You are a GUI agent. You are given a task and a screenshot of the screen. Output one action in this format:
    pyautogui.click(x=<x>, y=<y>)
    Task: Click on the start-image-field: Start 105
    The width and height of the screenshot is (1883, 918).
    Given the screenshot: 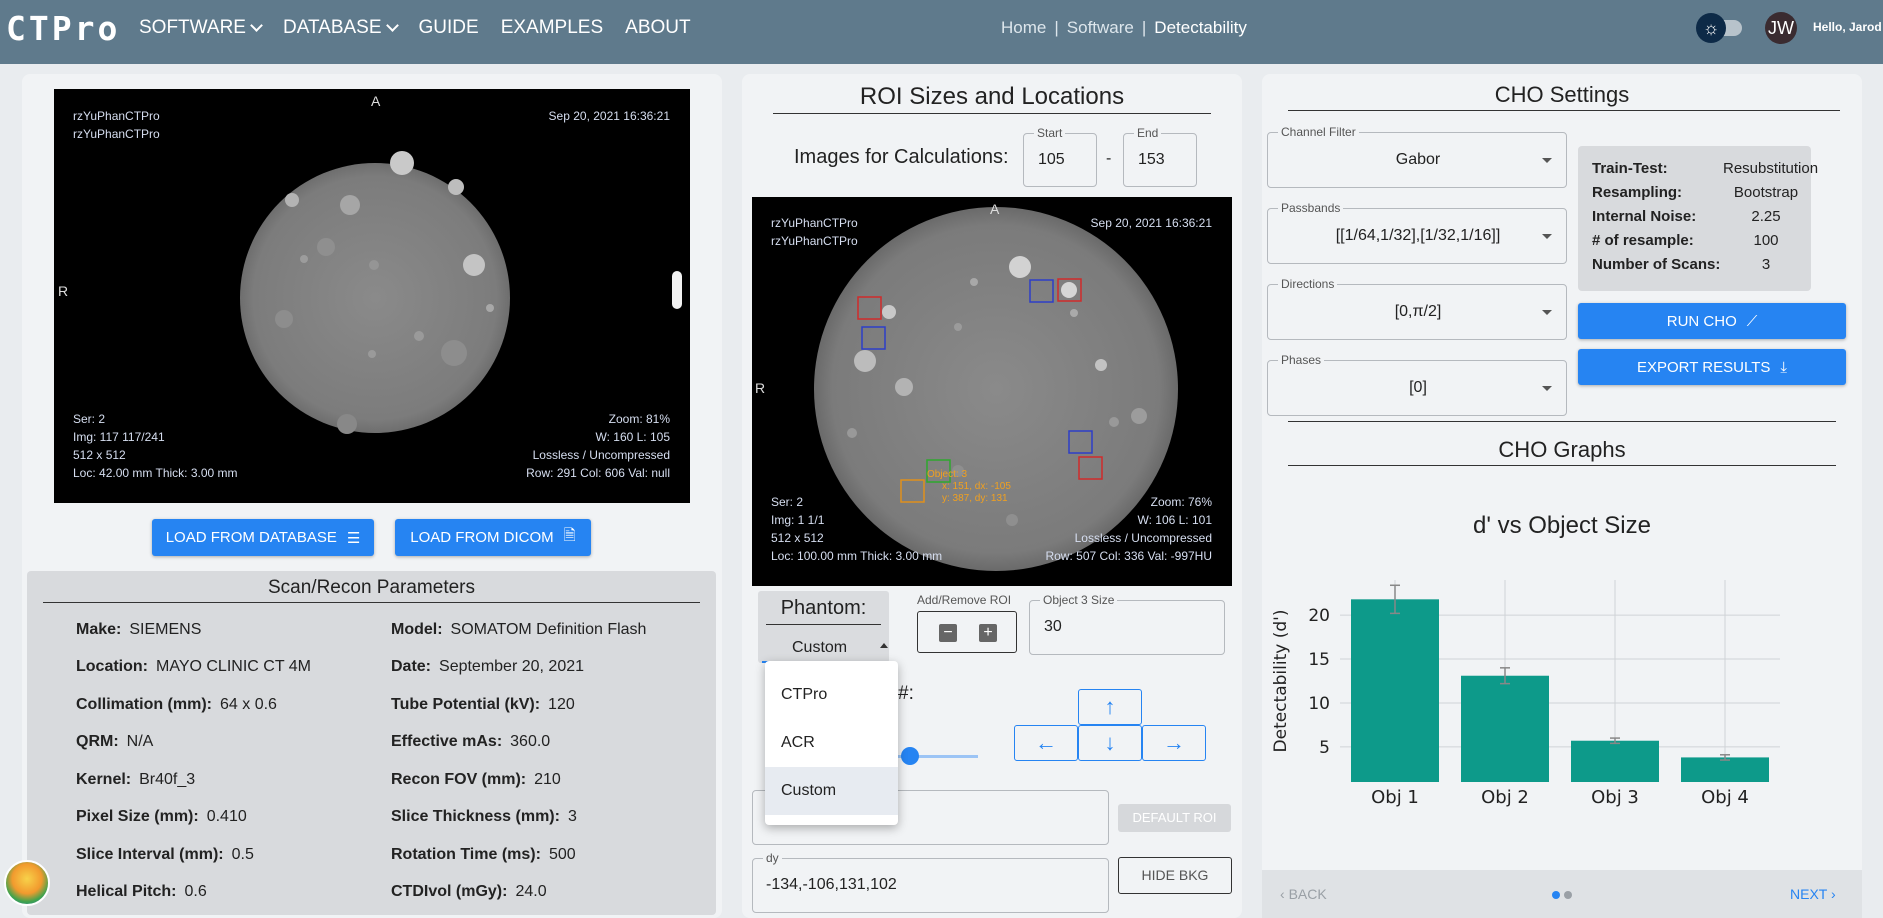 What is the action you would take?
    pyautogui.click(x=1060, y=156)
    